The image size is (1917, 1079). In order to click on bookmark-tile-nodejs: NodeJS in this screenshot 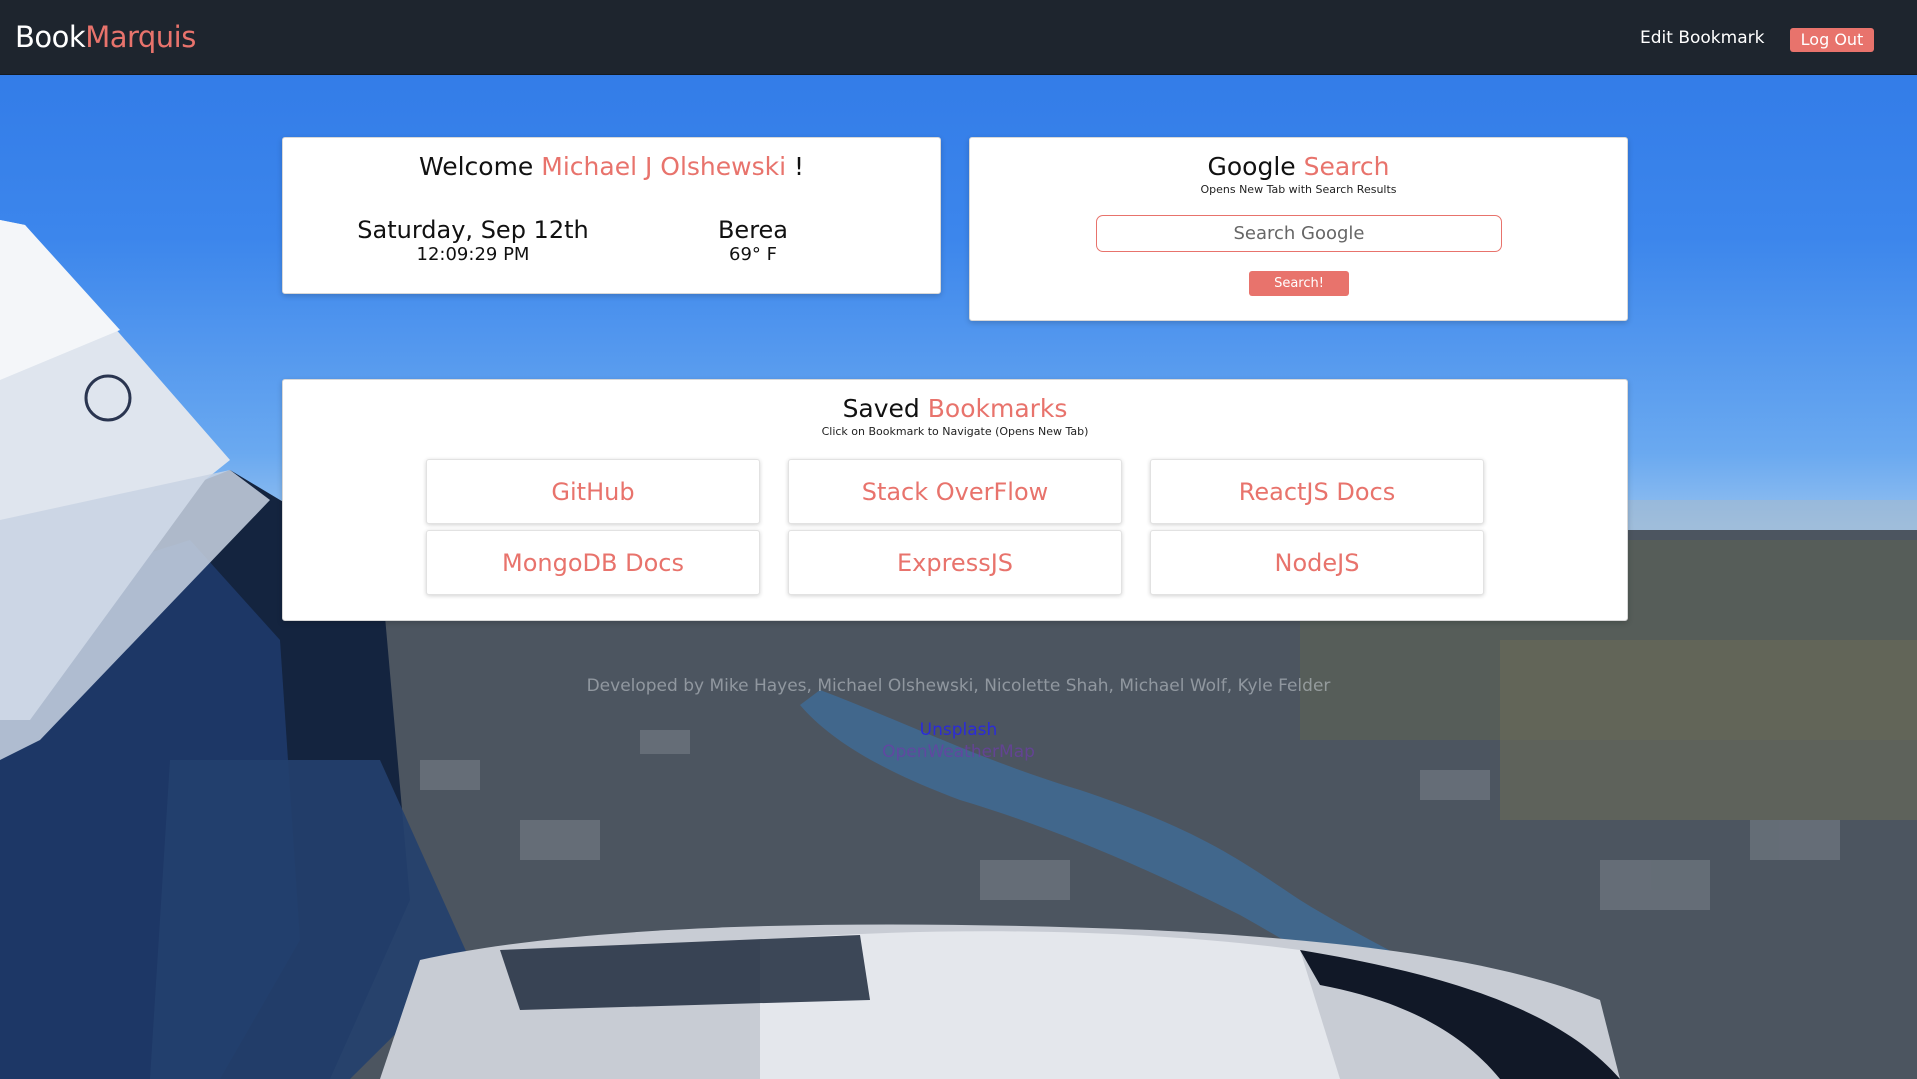, I will do `click(1317, 562)`.